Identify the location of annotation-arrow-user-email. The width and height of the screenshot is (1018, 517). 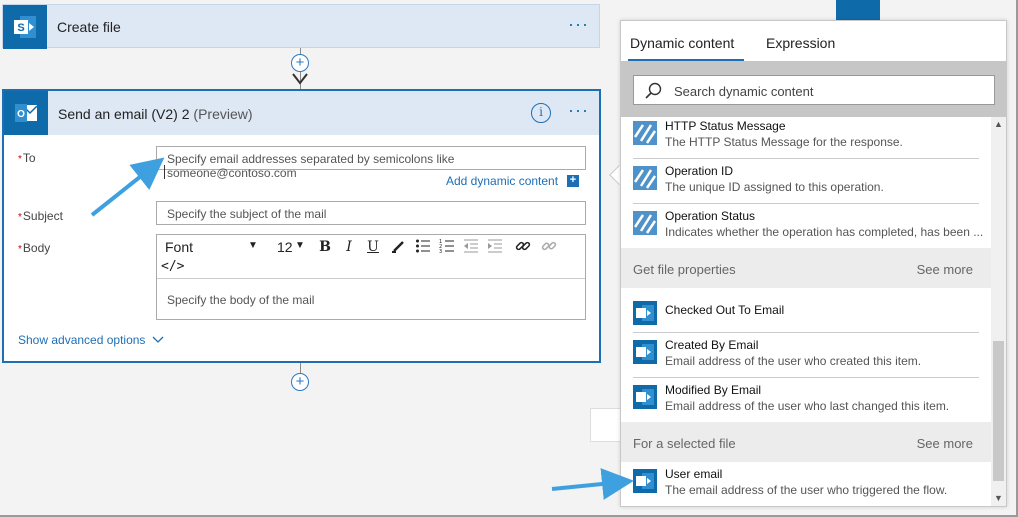
(592, 484).